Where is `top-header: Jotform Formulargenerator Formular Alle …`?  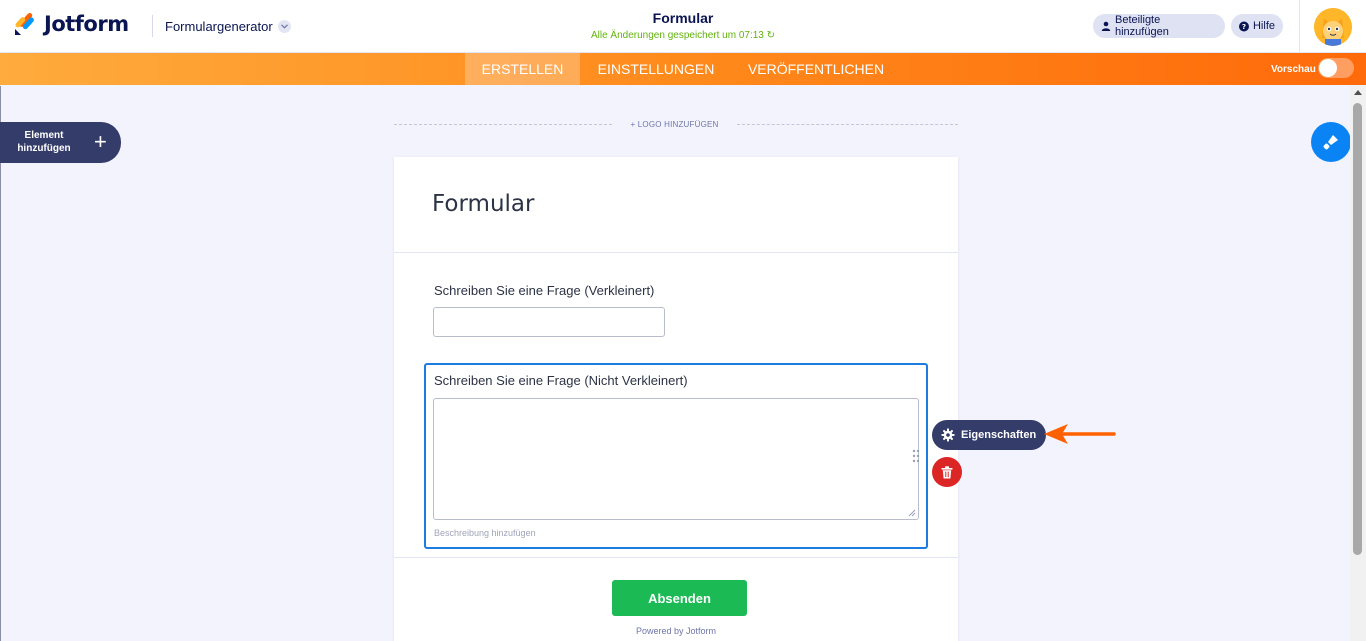 top-header: Jotform Formulargenerator Formular Alle … is located at coordinates (683, 26).